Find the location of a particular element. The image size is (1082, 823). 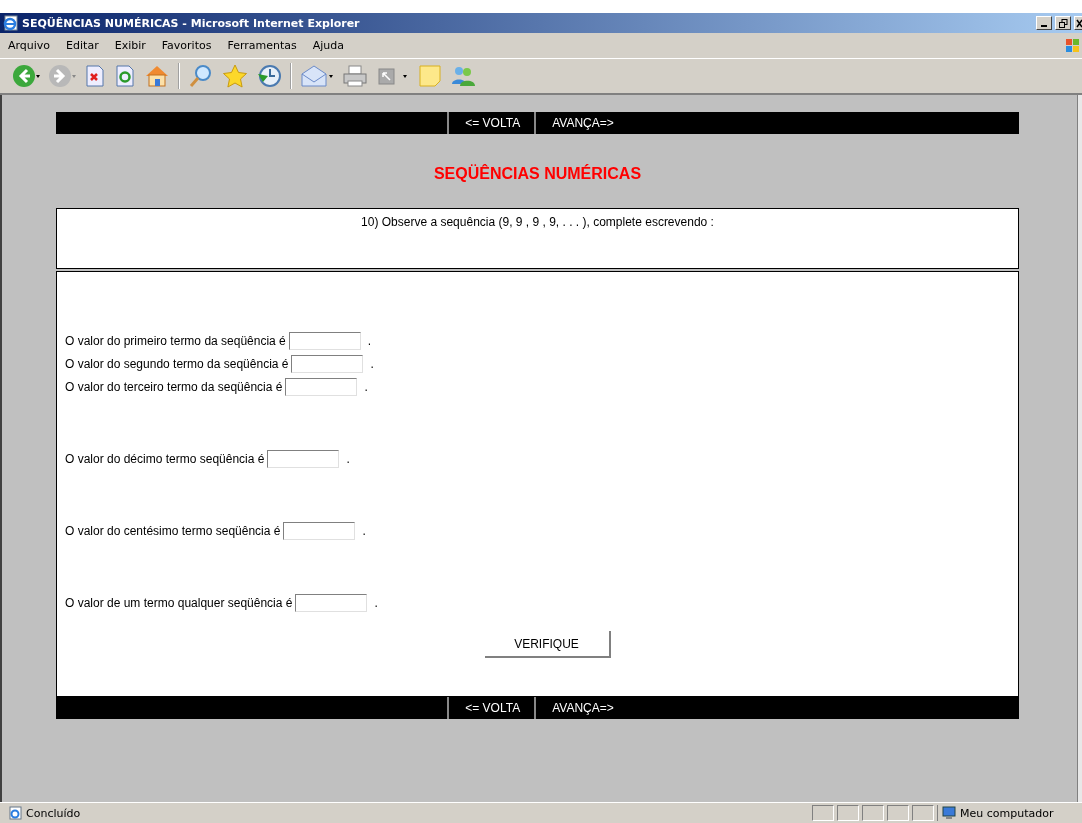

menu-item: Ajuda is located at coordinates (328, 45).